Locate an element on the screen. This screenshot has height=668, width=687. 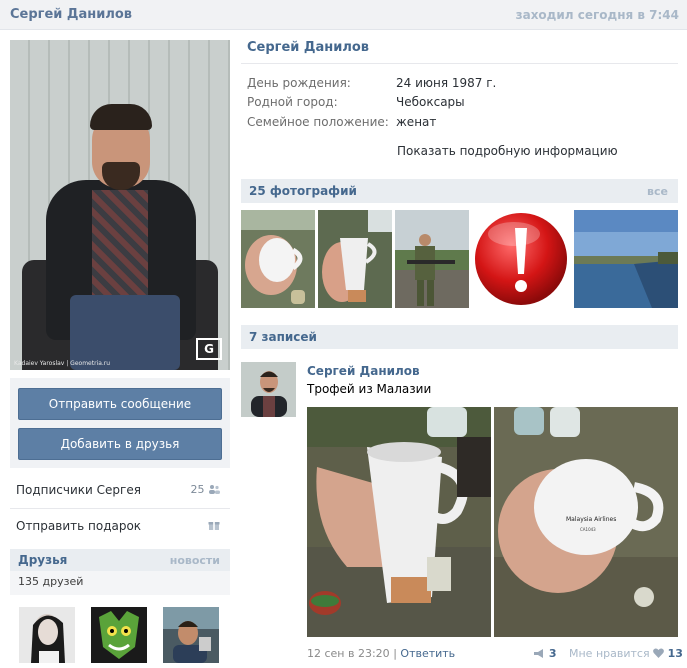
friends-count-row: 135 друзей is located at coordinates (120, 583).